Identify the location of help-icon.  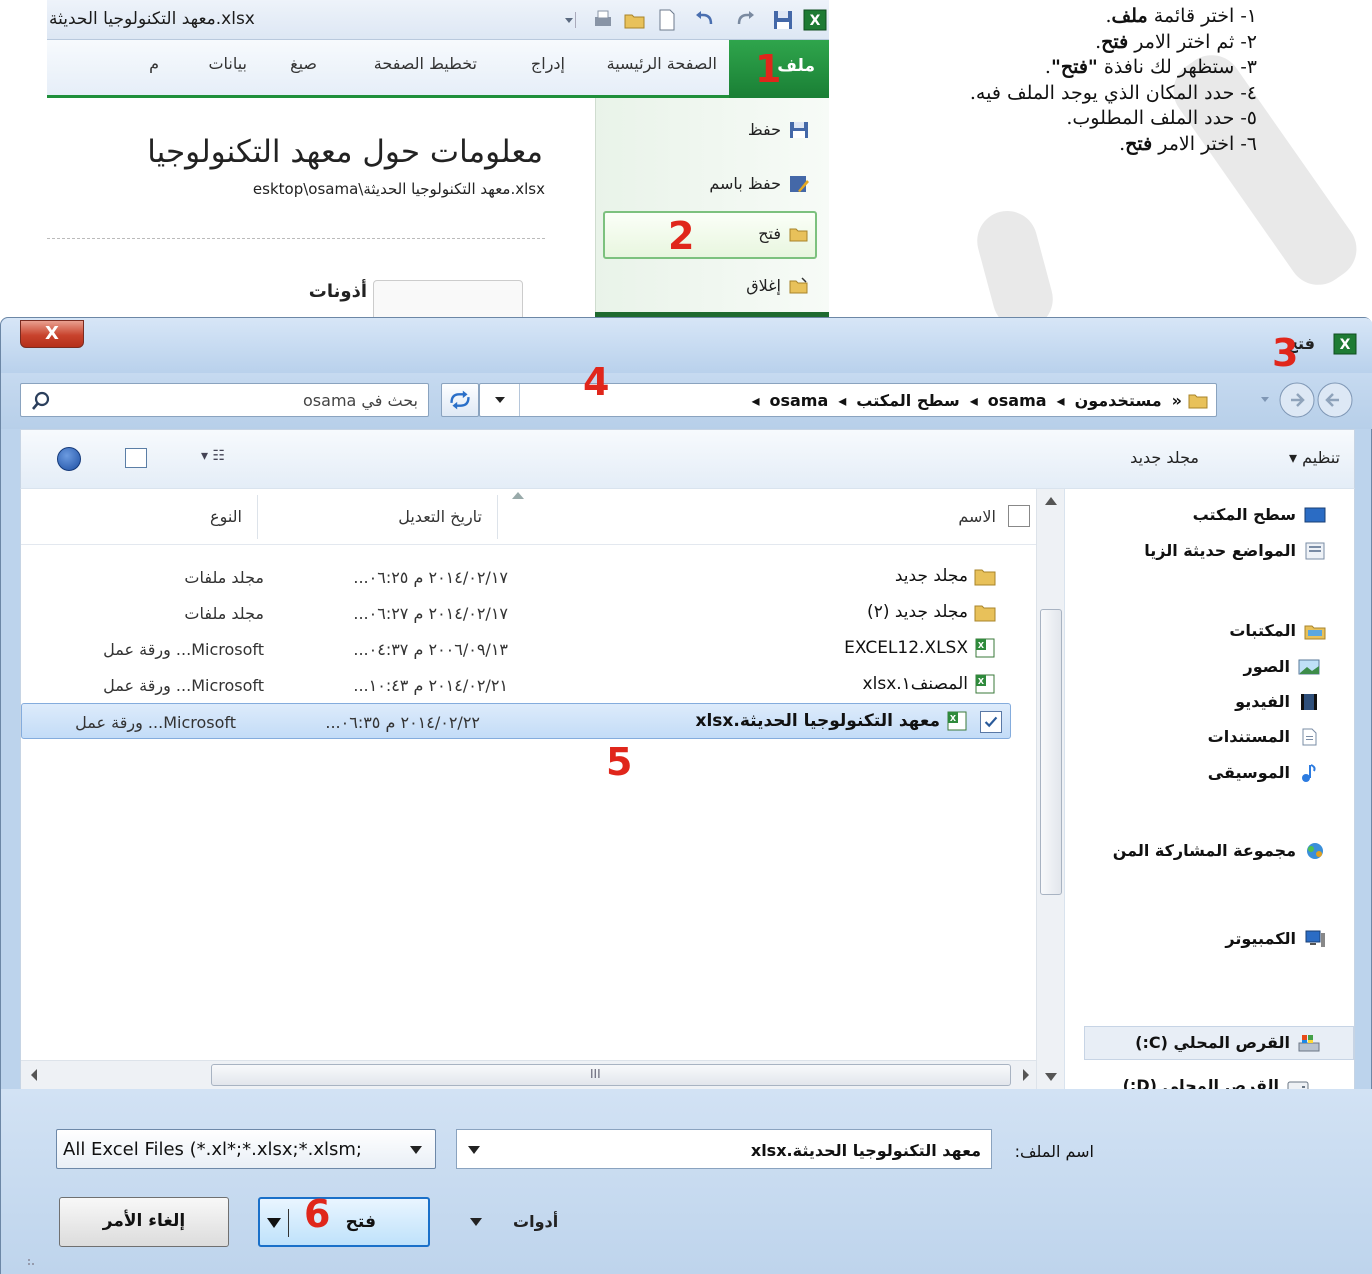
(69, 459).